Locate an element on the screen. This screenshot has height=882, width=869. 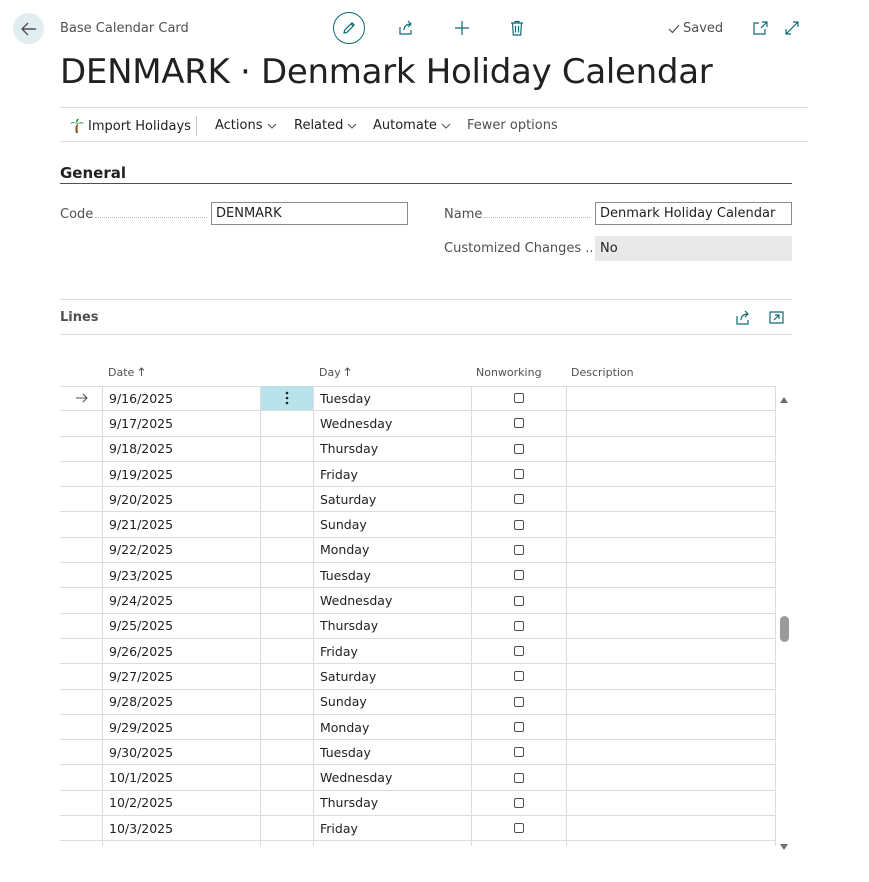
scroll-up-button is located at coordinates (784, 398).